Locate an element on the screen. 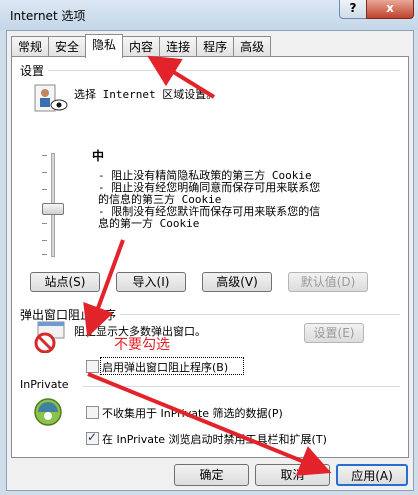 The width and height of the screenshot is (418, 495). arrow-to-privacy-tab is located at coordinates (181, 77).